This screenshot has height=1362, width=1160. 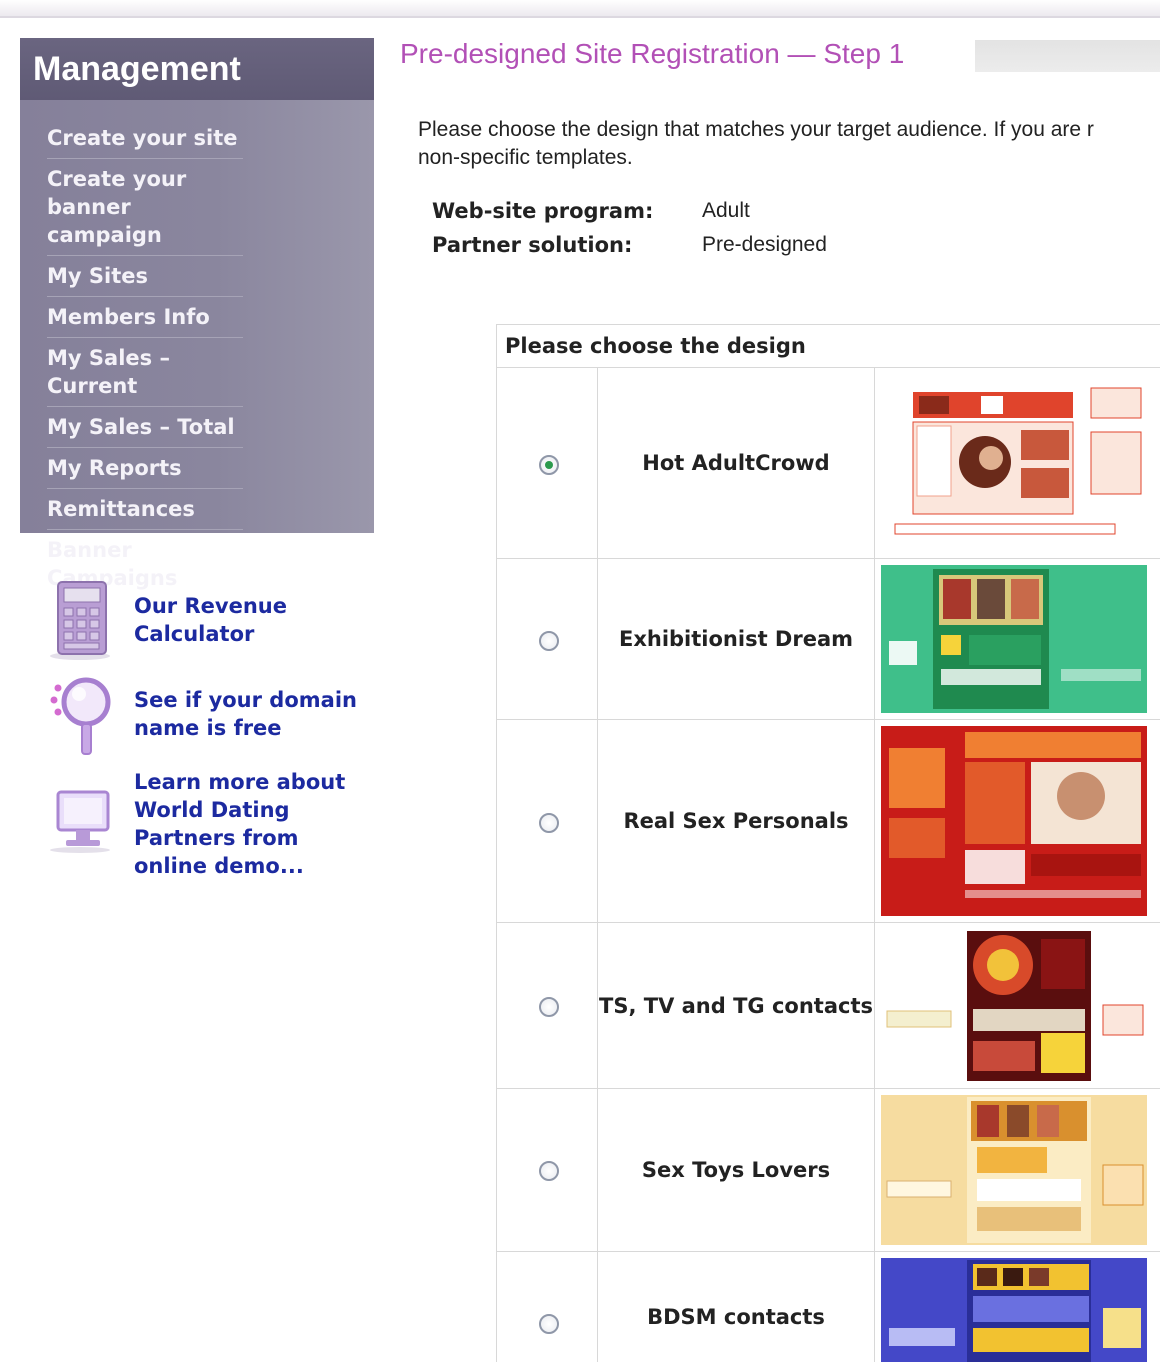 I want to click on design-row-sex-toys-lovers: Sex Toys Lovers, so click(x=828, y=1170).